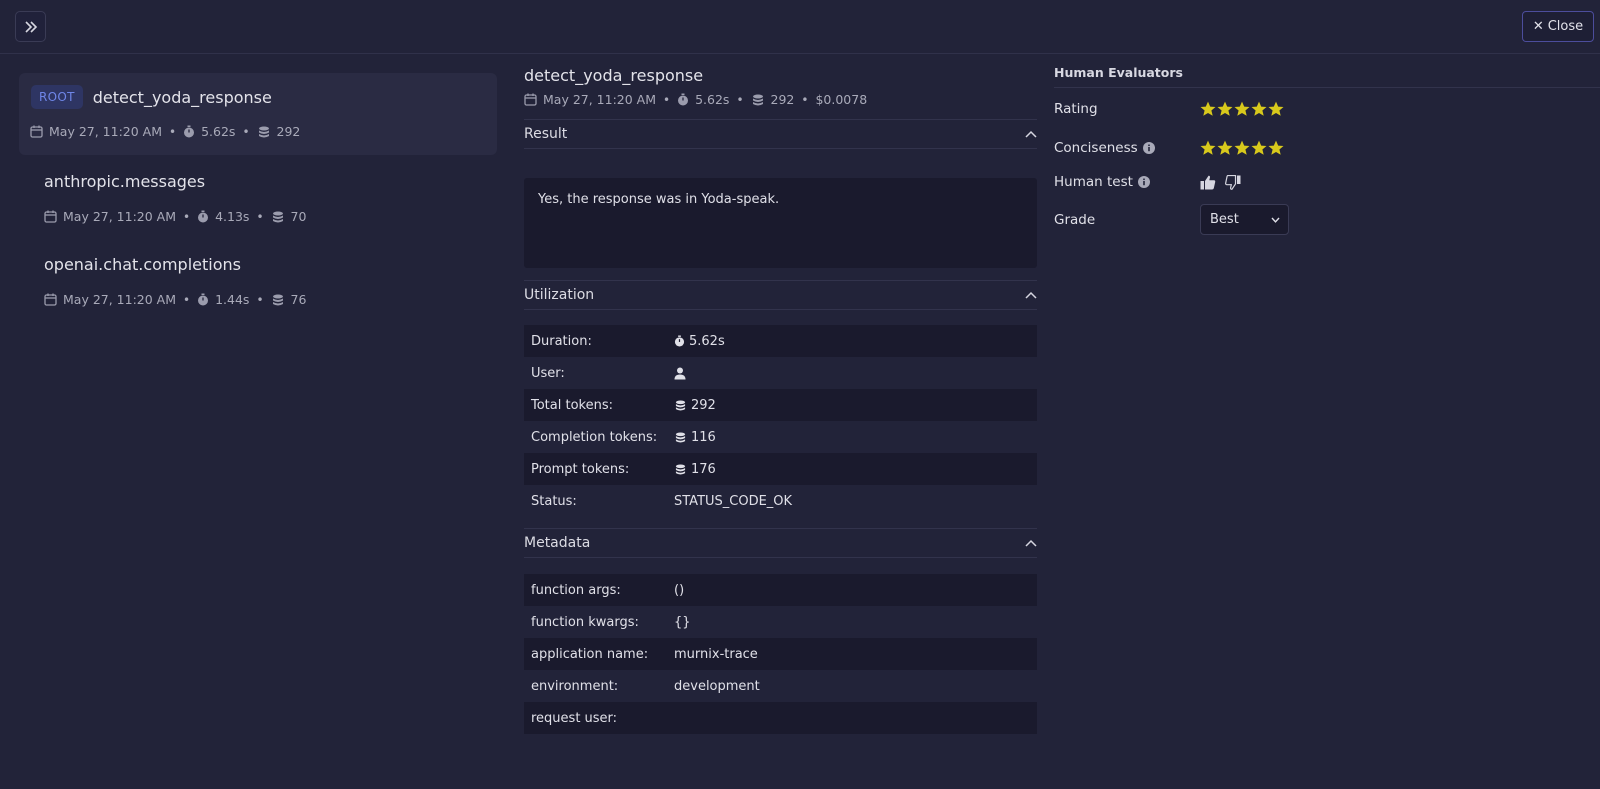 The width and height of the screenshot is (1600, 789). What do you see at coordinates (600, 99) in the screenshot?
I see `detail-date: May 27, 11:20 AM` at bounding box center [600, 99].